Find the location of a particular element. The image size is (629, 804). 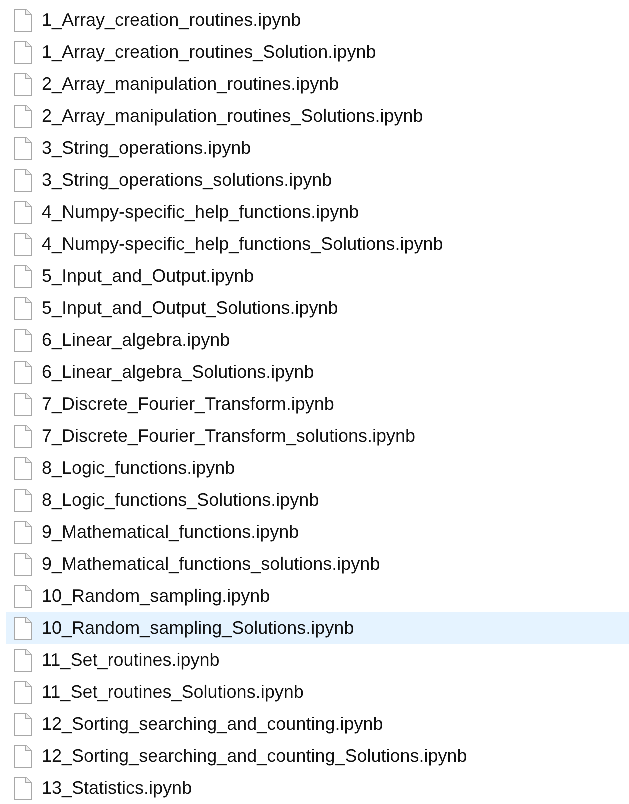

file-name: 10_Random_sampling_Solutions.ipynb is located at coordinates (198, 628).